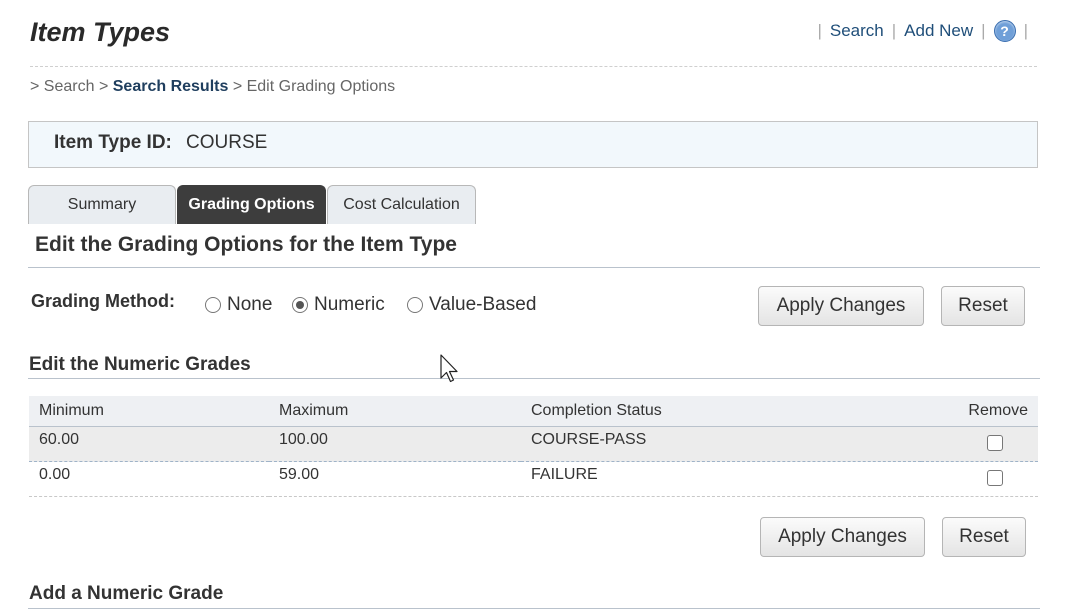 This screenshot has height=611, width=1092. I want to click on radio-numeric, so click(300, 305).